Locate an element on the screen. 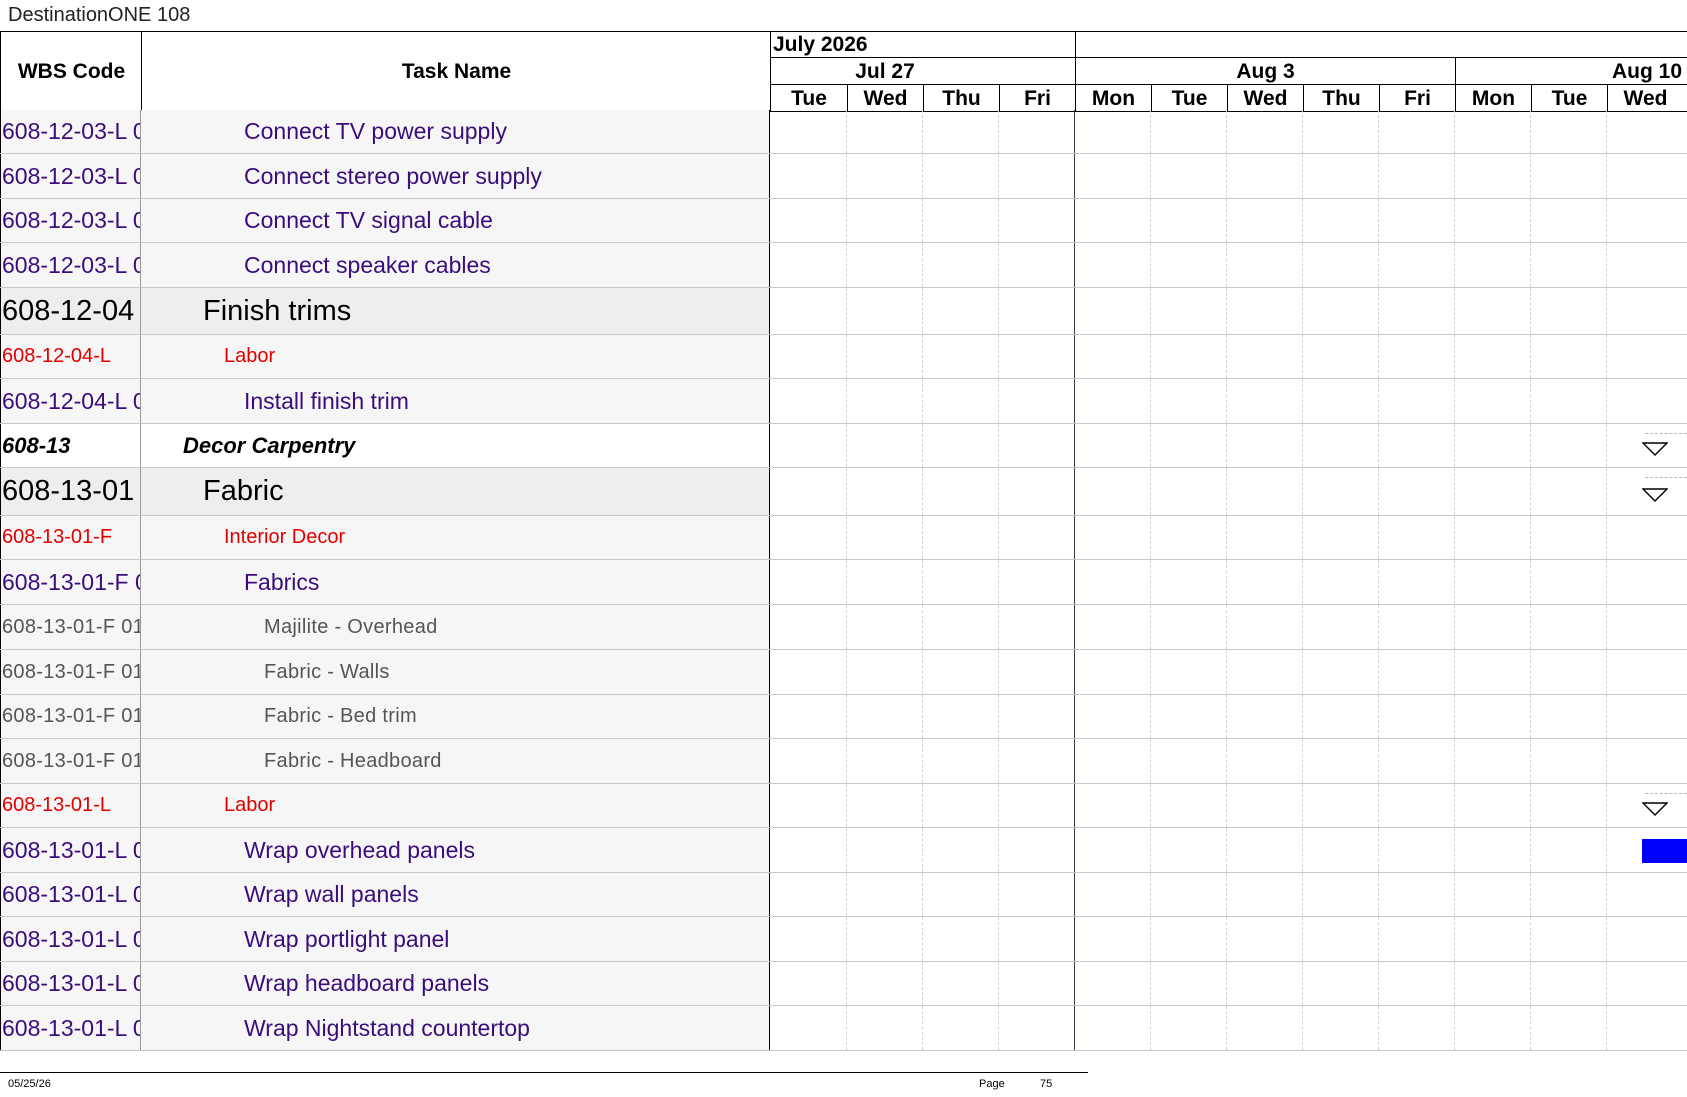  task-name-cell: Connect TV signal cable is located at coordinates (455, 220).